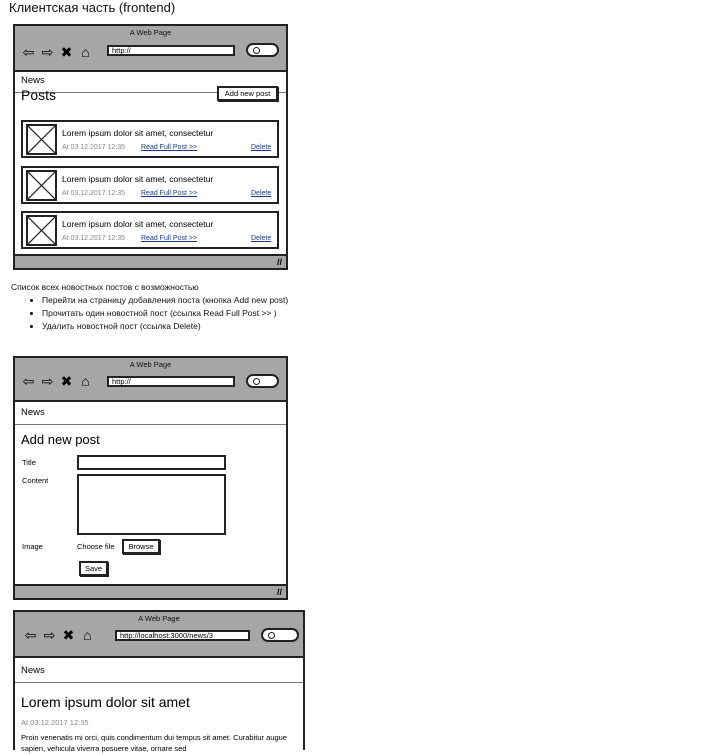 The height and width of the screenshot is (754, 720). What do you see at coordinates (247, 93) in the screenshot?
I see `add-new-post-button: Add new post` at bounding box center [247, 93].